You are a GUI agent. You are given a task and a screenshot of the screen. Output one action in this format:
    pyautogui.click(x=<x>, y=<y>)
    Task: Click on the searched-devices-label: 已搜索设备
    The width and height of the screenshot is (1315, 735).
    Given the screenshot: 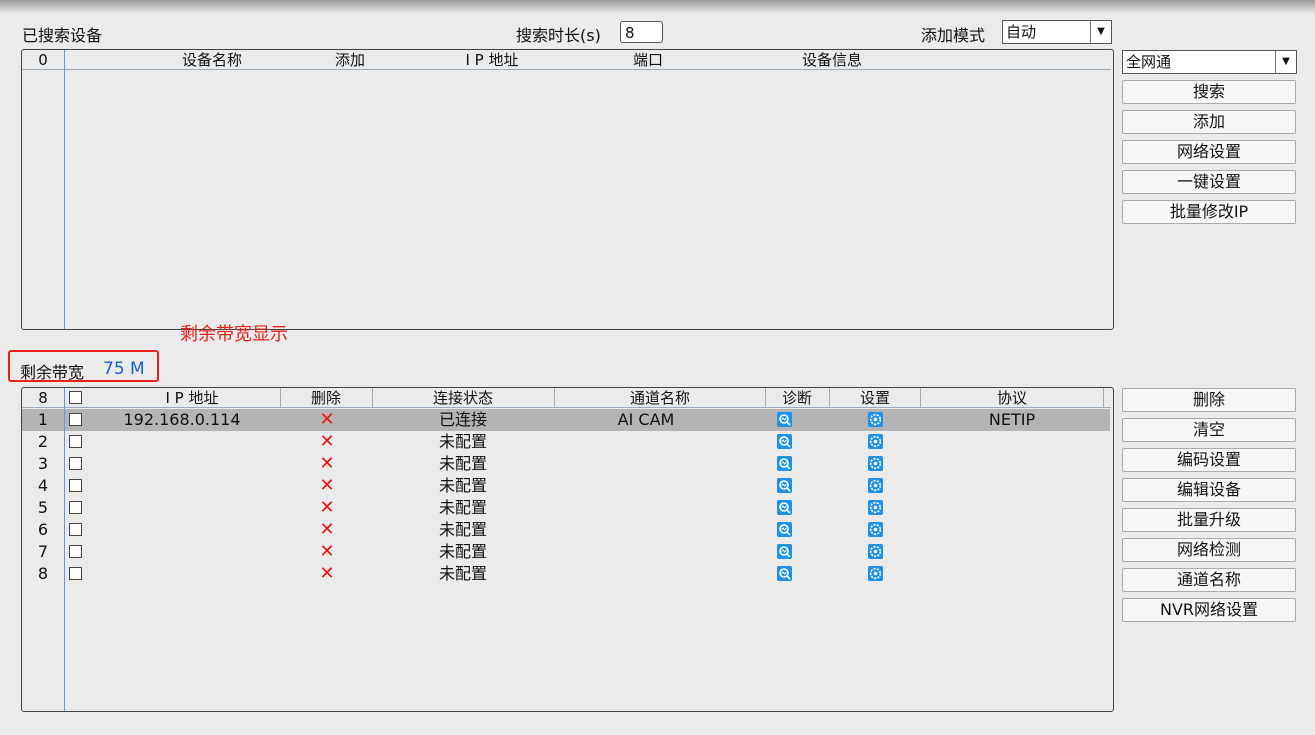 What is the action you would take?
    pyautogui.click(x=62, y=35)
    